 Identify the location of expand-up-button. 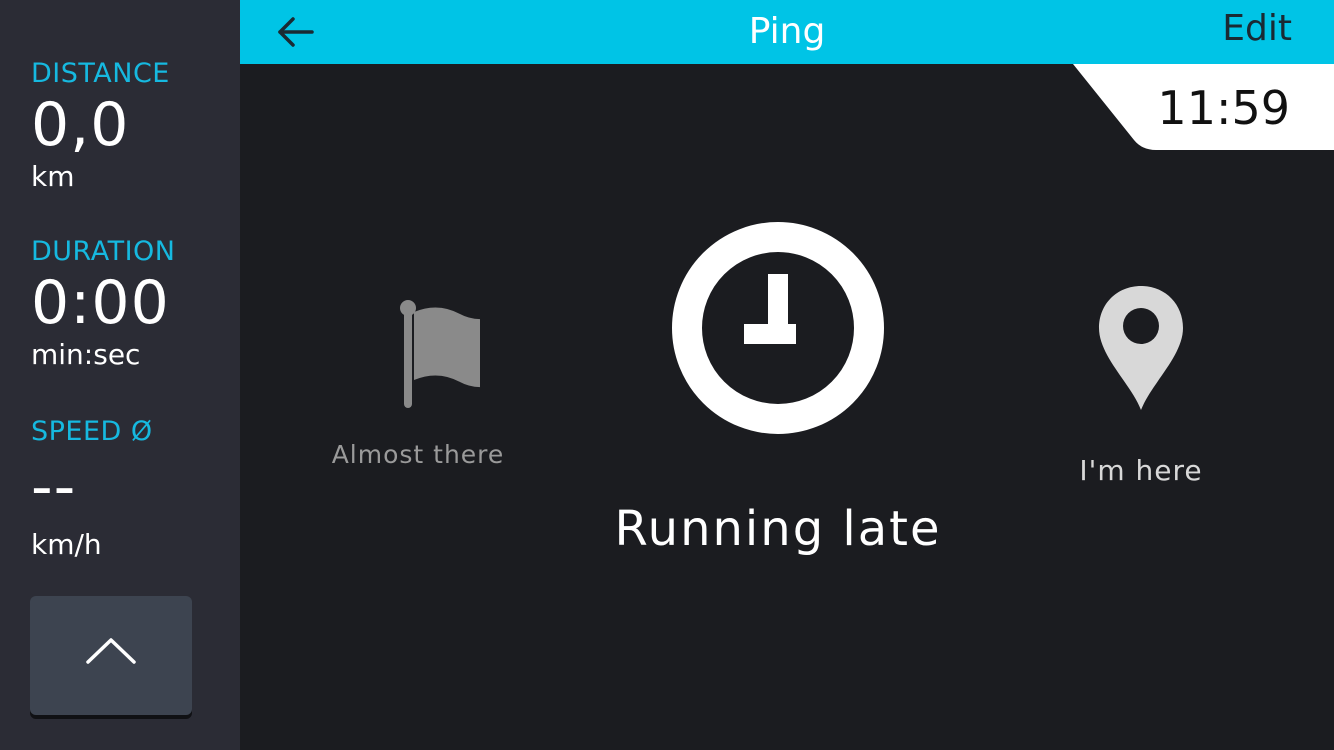
(111, 655).